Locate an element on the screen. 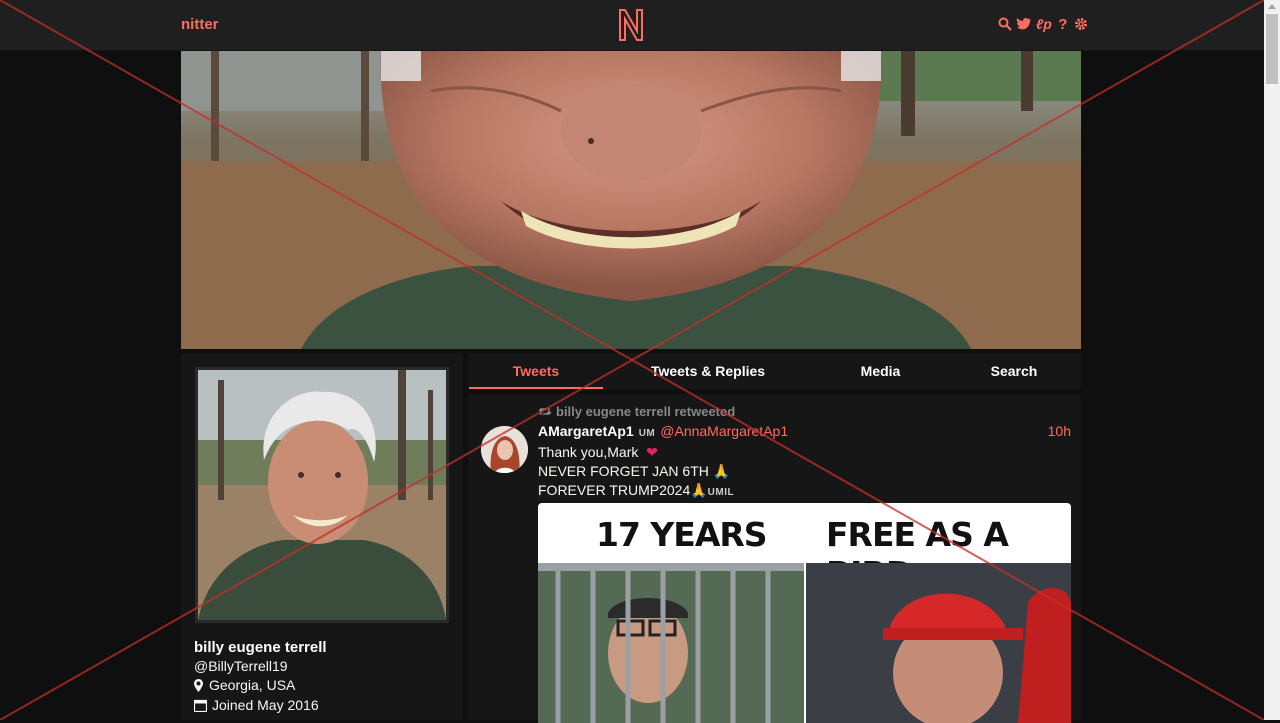 Image resolution: width=1280 pixels, height=723 pixels. retweet-header: billy eugene terrell retweeted is located at coordinates (636, 411).